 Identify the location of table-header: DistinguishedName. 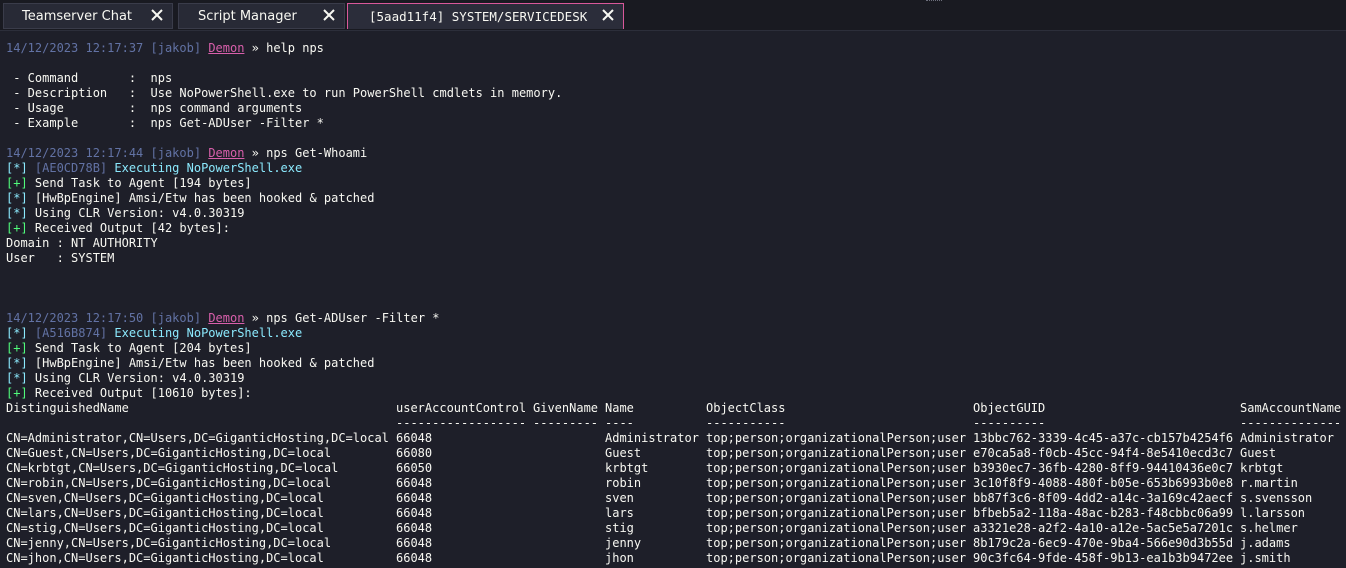
(67, 408).